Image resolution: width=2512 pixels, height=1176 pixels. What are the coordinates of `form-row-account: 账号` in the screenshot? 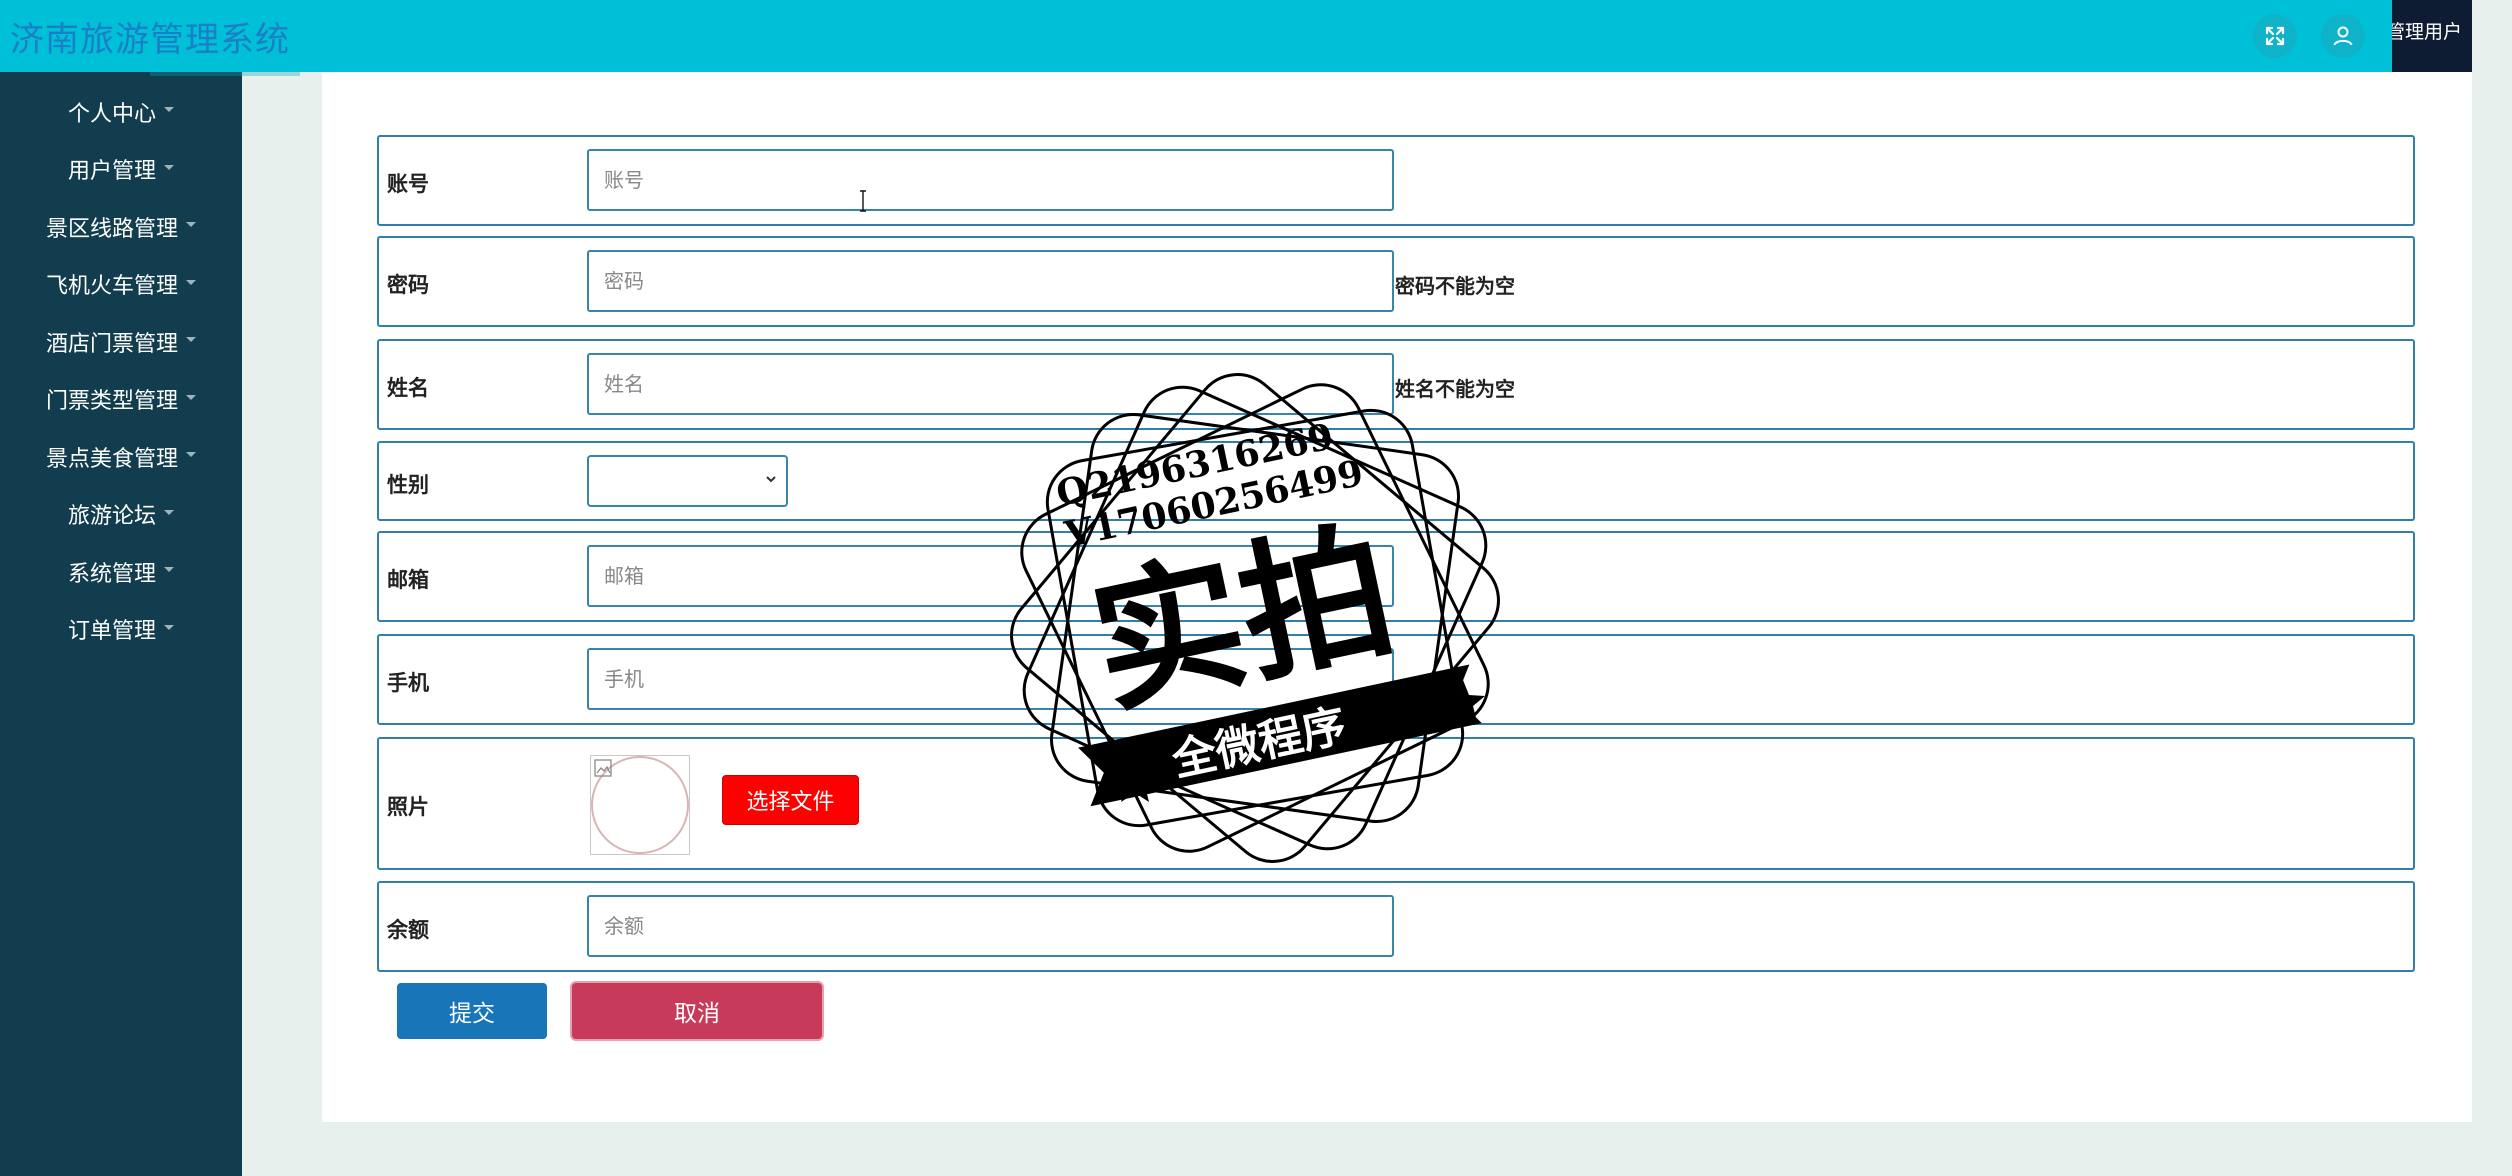 It's located at (1396, 180).